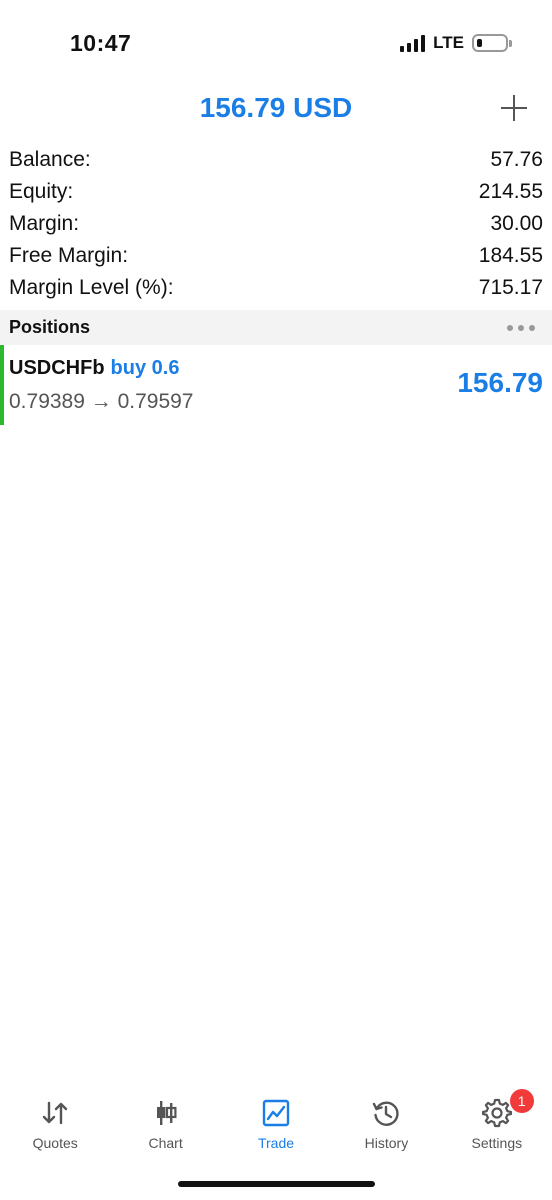 This screenshot has height=1200, width=552. Describe the element at coordinates (386, 1143) in the screenshot. I see `tab-label: History` at that location.